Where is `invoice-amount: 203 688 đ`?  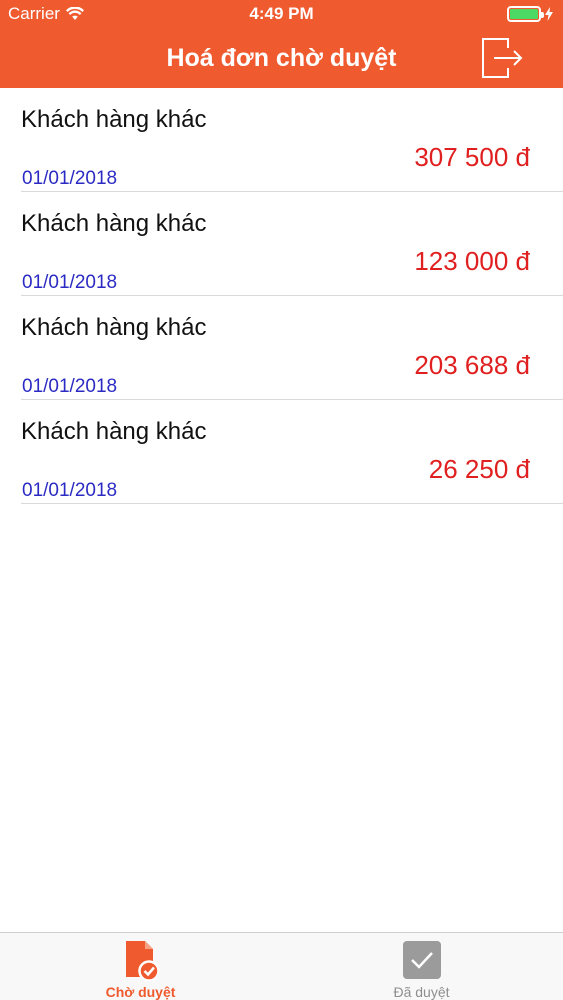
invoice-amount: 203 688 đ is located at coordinates (472, 365).